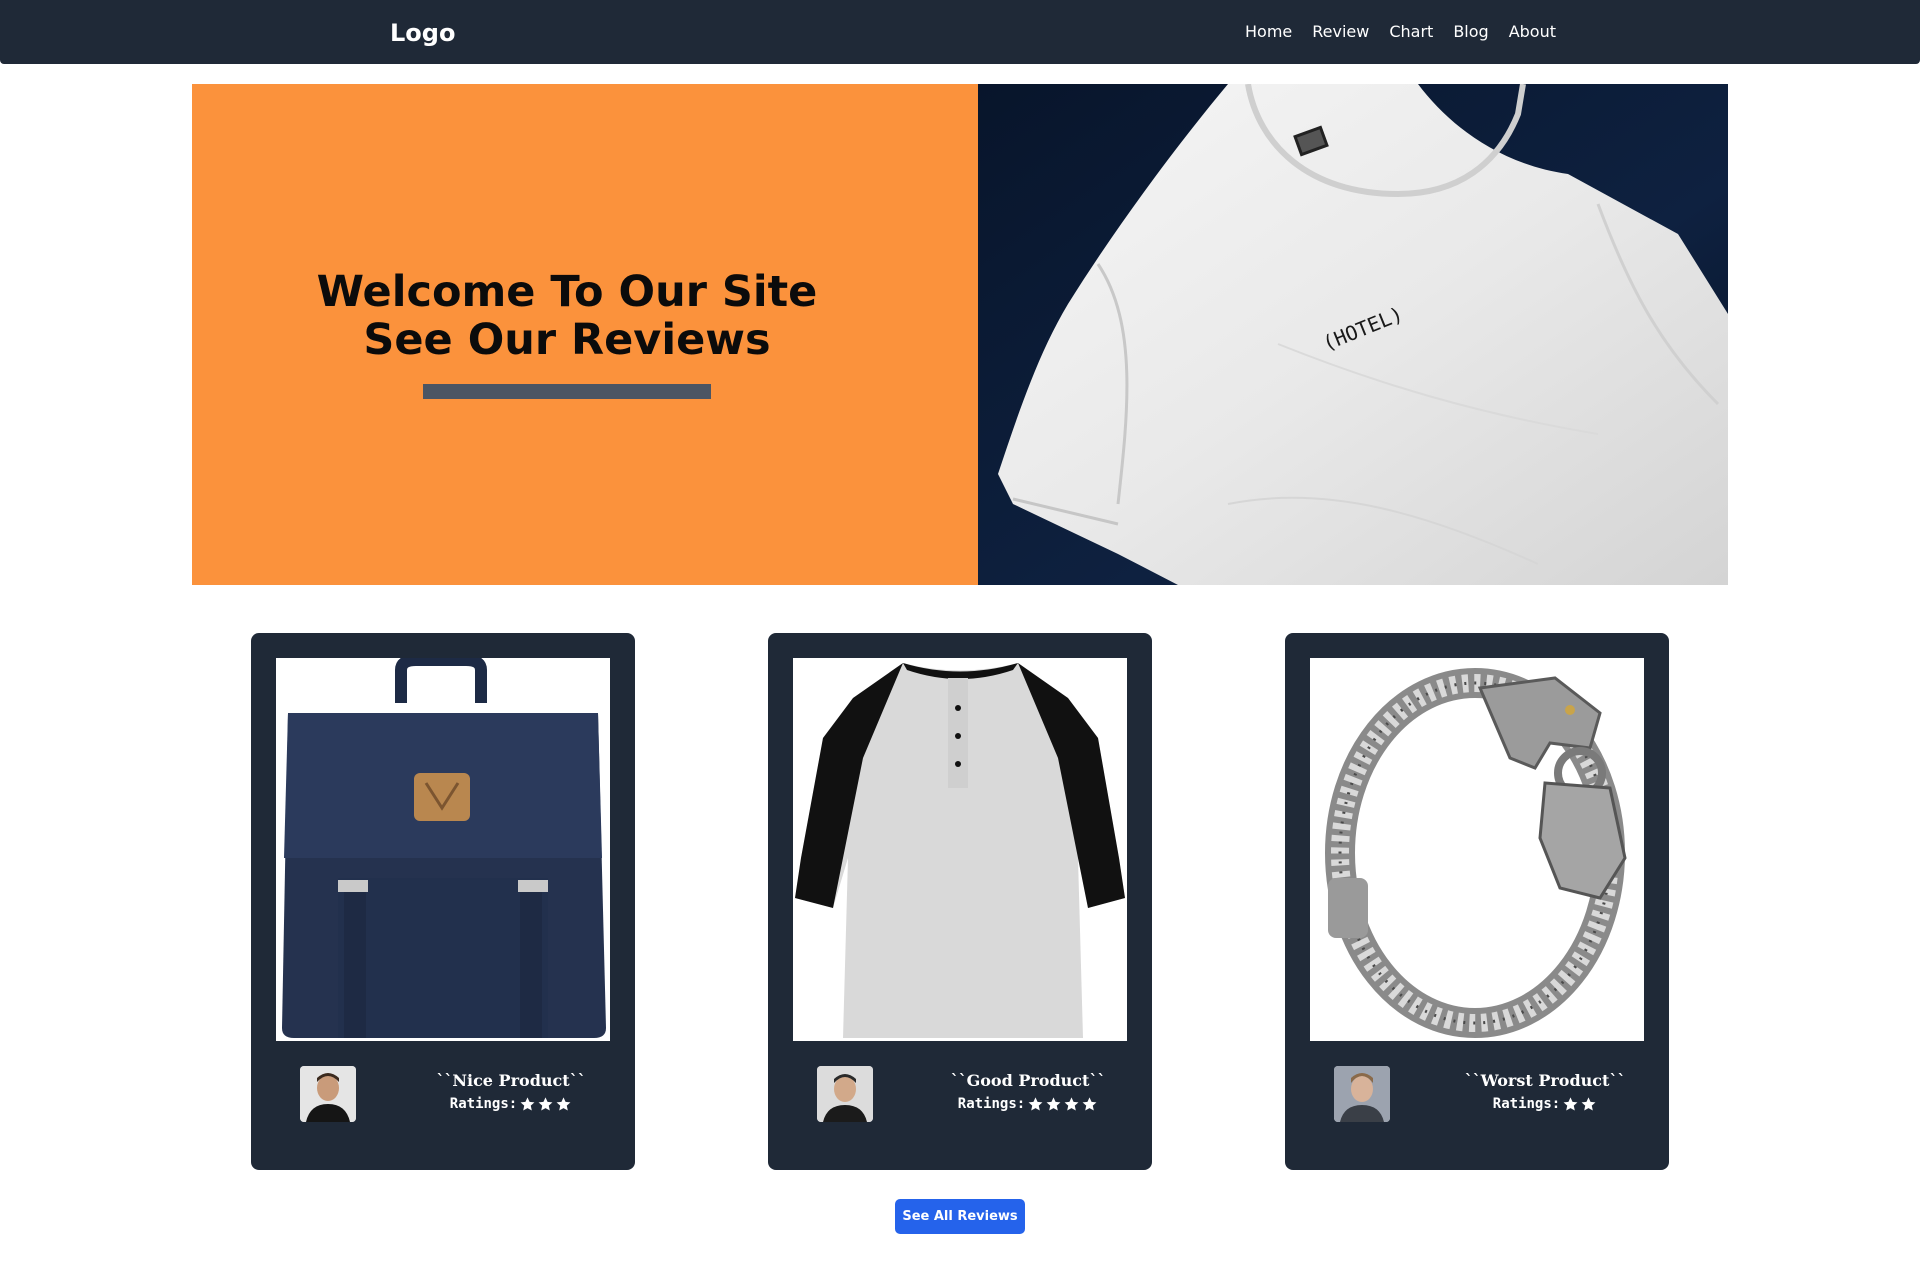 This screenshot has width=1920, height=1263. Describe the element at coordinates (1028, 1091) in the screenshot. I see `review-text: ``Good Product`` Ratings:` at that location.